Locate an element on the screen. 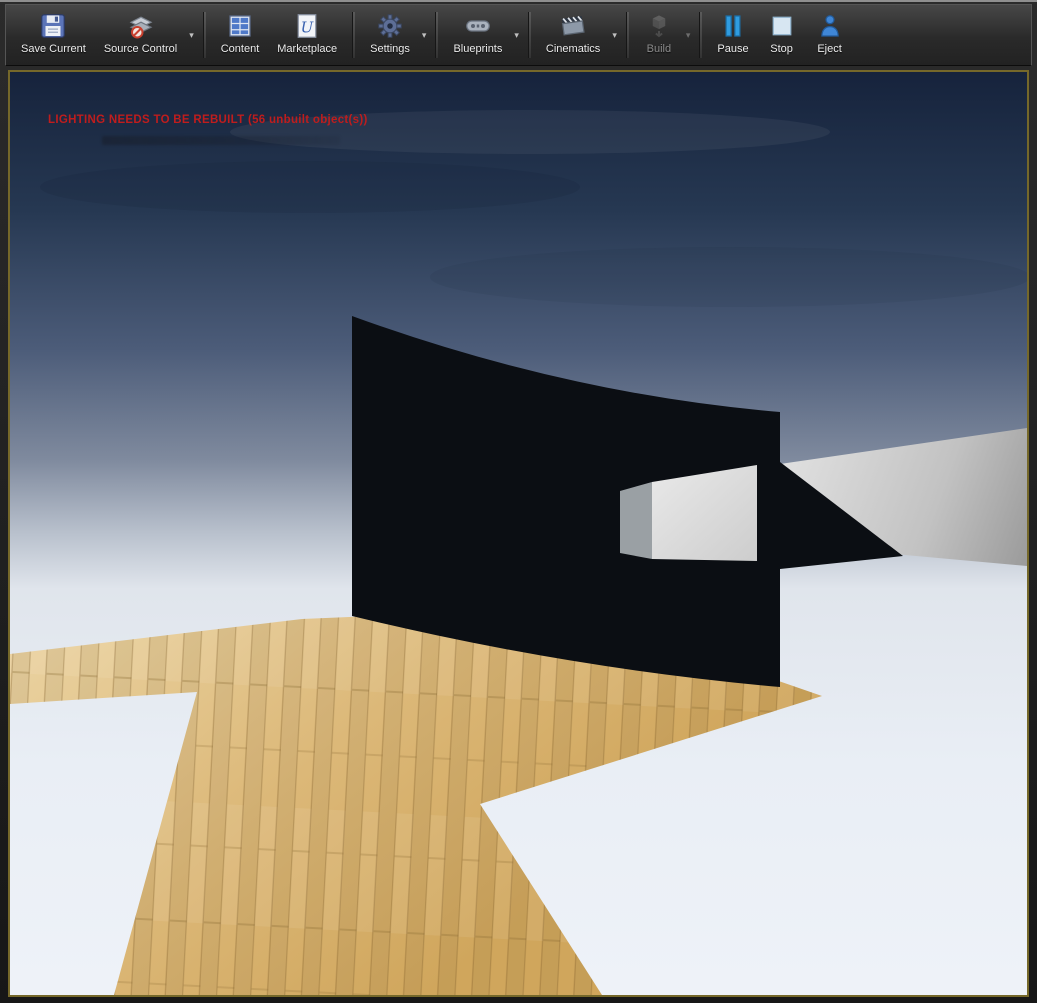 The image size is (1037, 1003). chevron-down-icon-settings: ▾ is located at coordinates (424, 35).